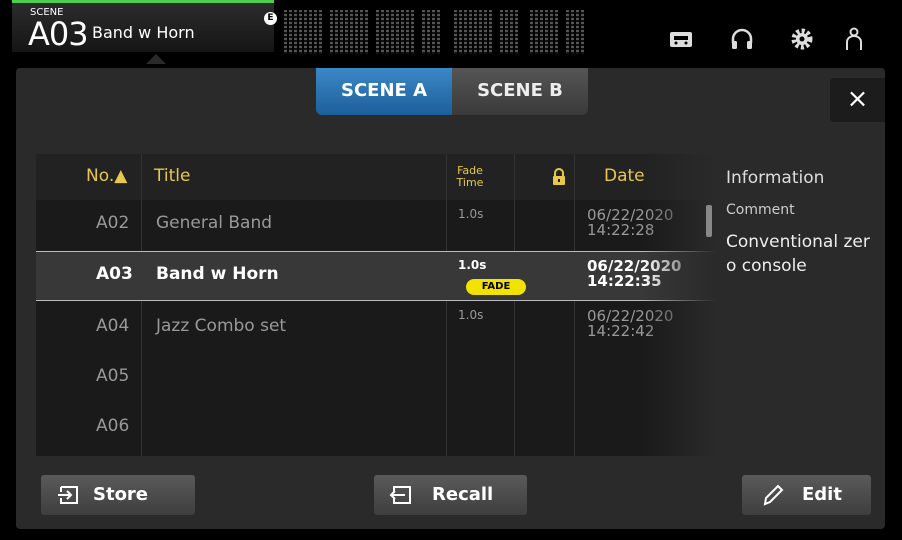  I want to click on edit-indicator-badge: E, so click(270, 18).